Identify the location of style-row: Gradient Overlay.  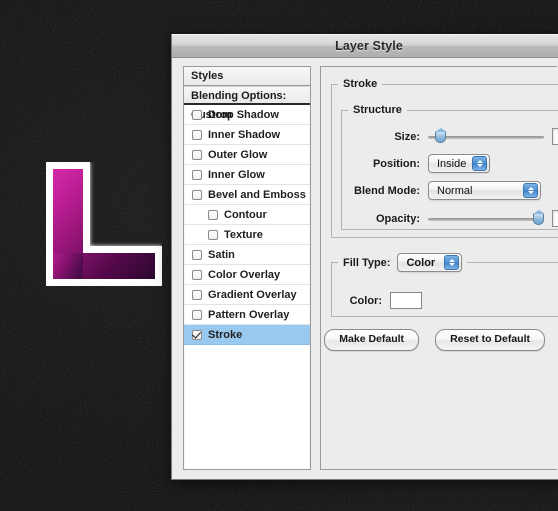
(247, 295).